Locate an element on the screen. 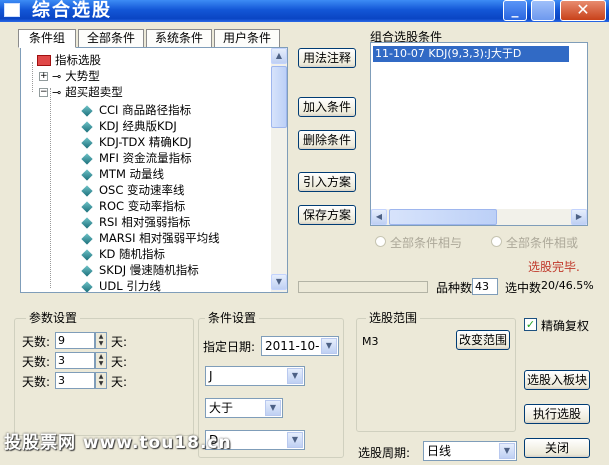 This screenshot has height=465, width=609. save-scheme-button: 保存方案 is located at coordinates (327, 215).